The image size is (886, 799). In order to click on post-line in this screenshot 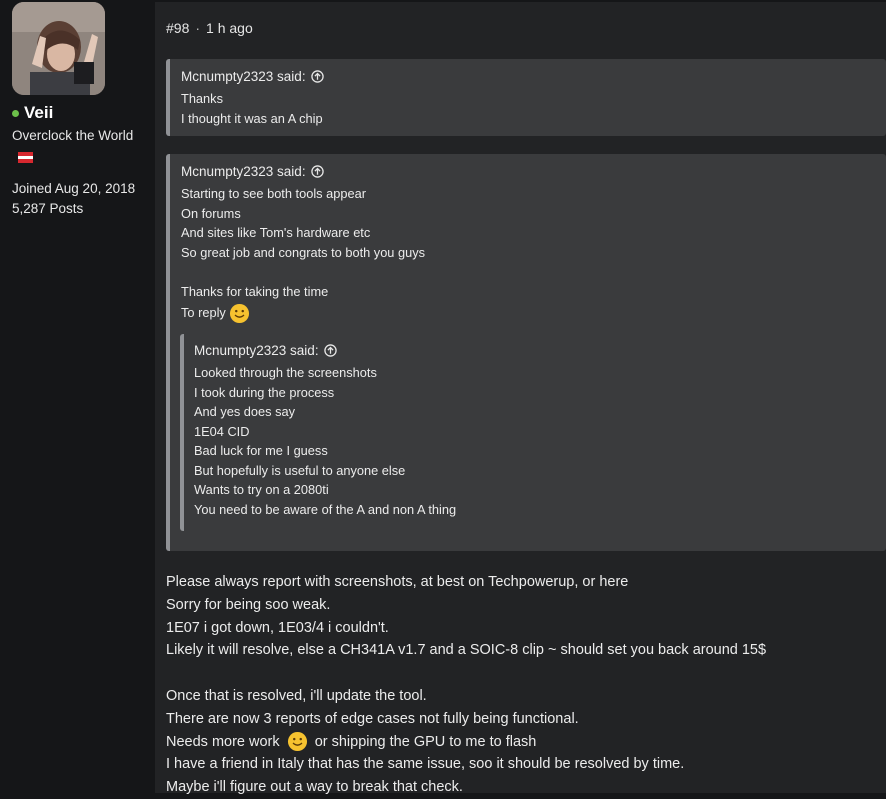, I will do `click(466, 673)`.